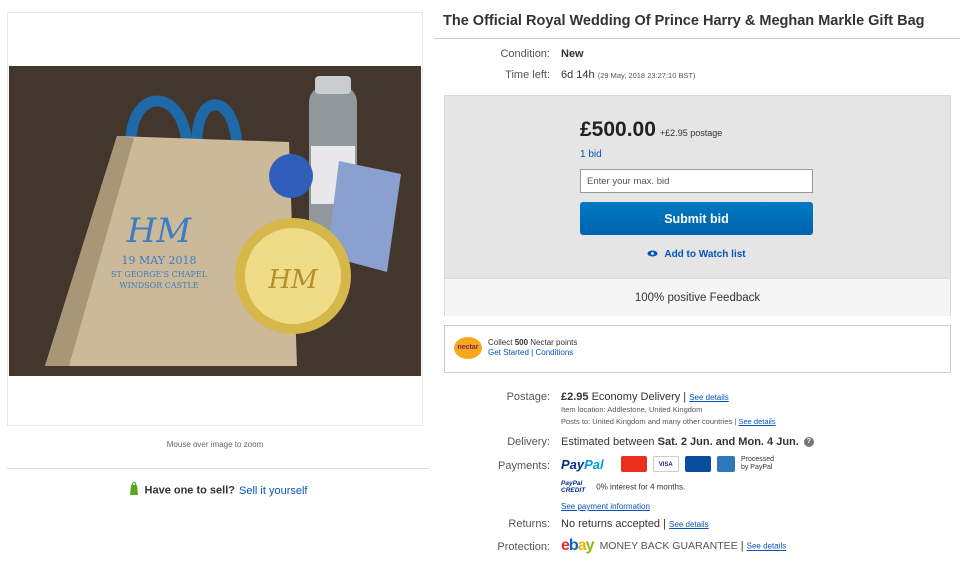 The image size is (960, 582). Describe the element at coordinates (725, 464) in the screenshot. I see `amex-icon` at that location.